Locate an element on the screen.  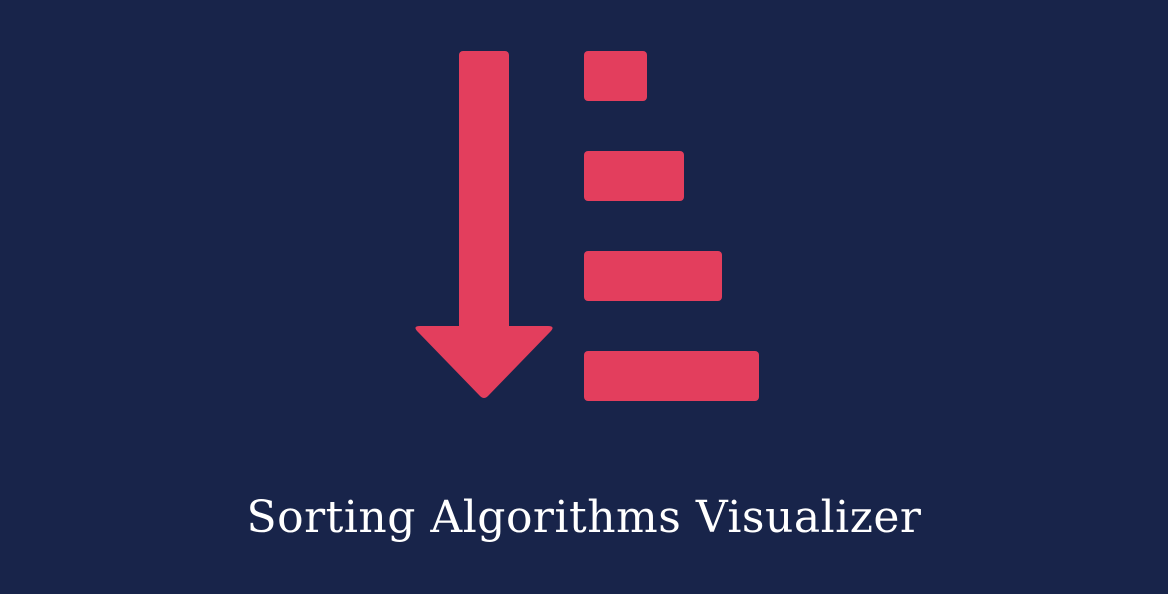
arrow-down-icon is located at coordinates (484, 224).